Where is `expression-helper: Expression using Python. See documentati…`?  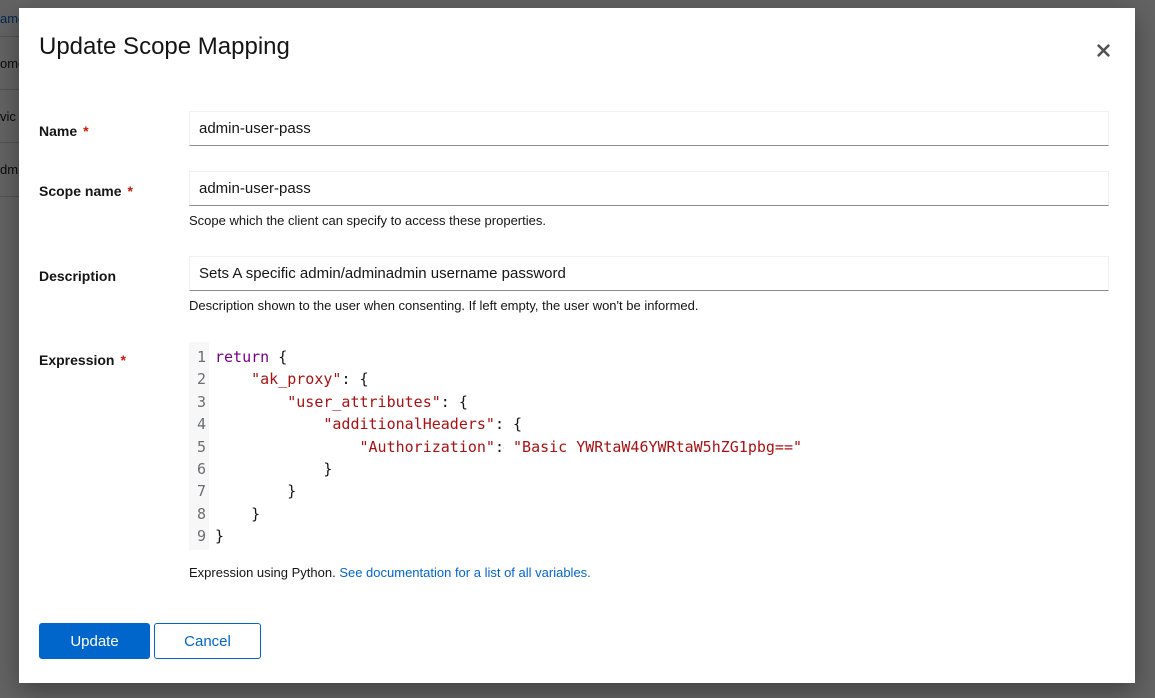 expression-helper: Expression using Python. See documentati… is located at coordinates (390, 572).